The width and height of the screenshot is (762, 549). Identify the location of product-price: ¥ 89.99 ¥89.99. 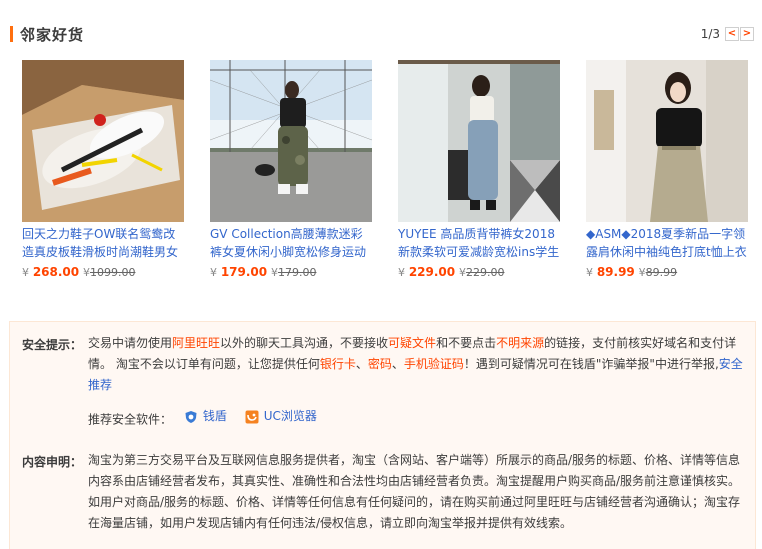
(667, 272).